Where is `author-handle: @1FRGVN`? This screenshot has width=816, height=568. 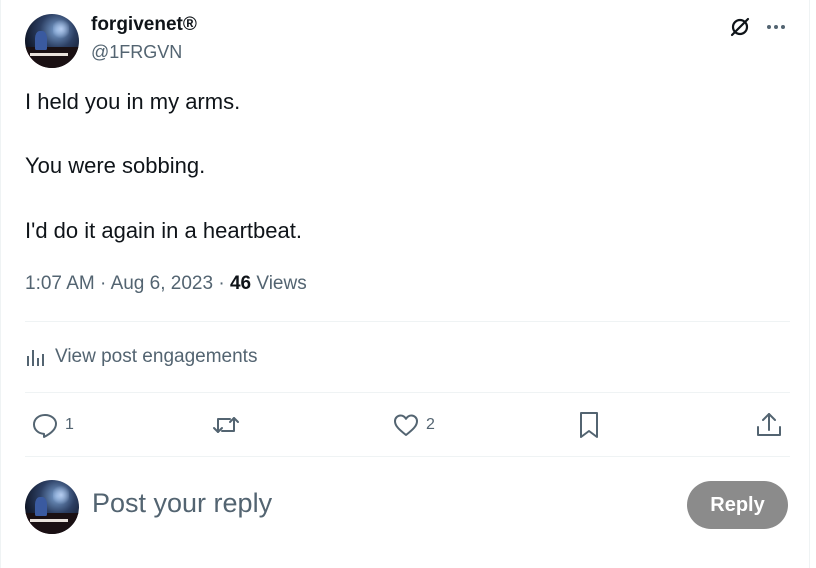
author-handle: @1FRGVN is located at coordinates (136, 52).